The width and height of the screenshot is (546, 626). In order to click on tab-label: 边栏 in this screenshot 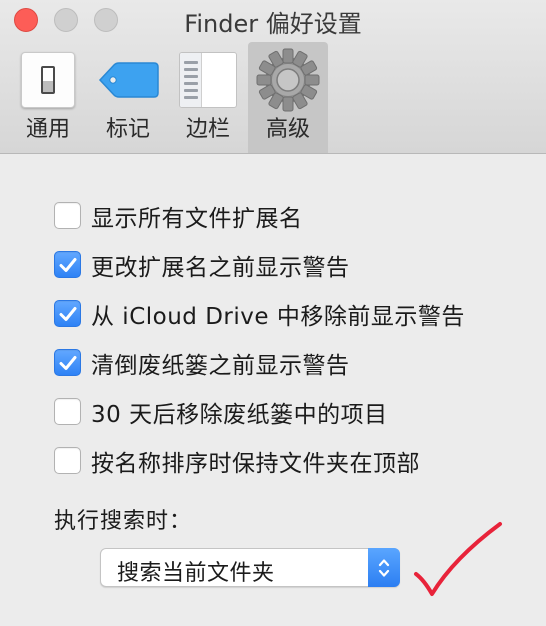, I will do `click(207, 129)`.